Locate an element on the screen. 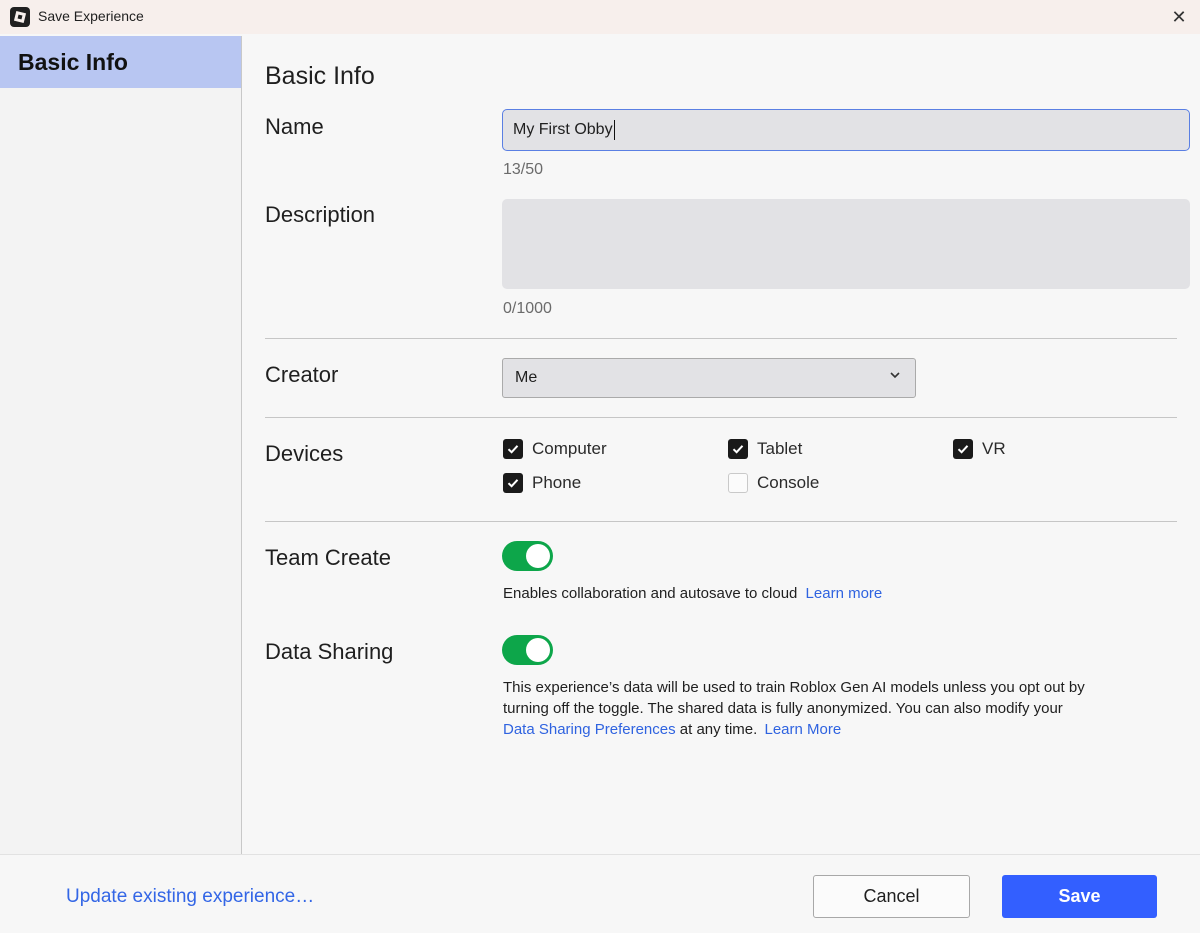 Image resolution: width=1200 pixels, height=933 pixels. team-create-toggle is located at coordinates (527, 556).